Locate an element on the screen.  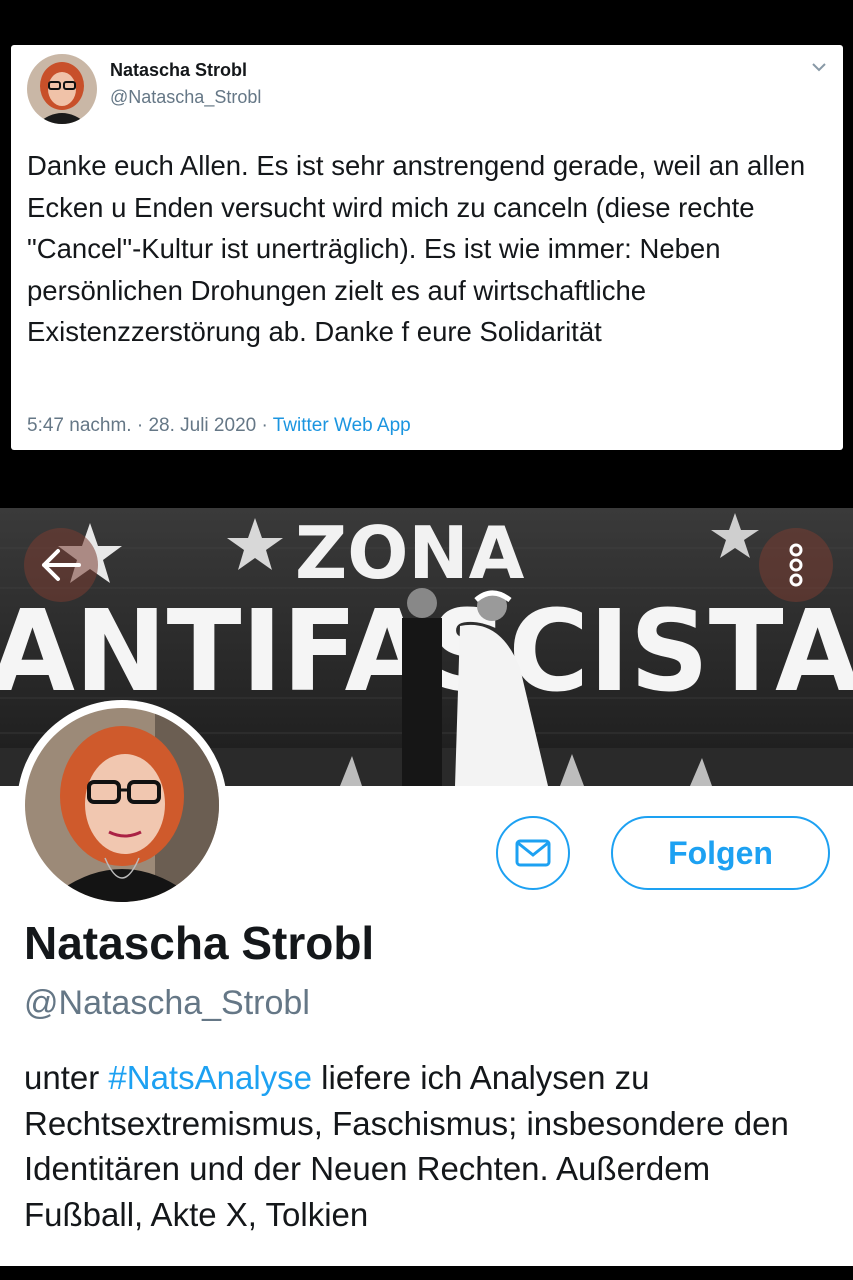
more-options-button is located at coordinates (796, 565).